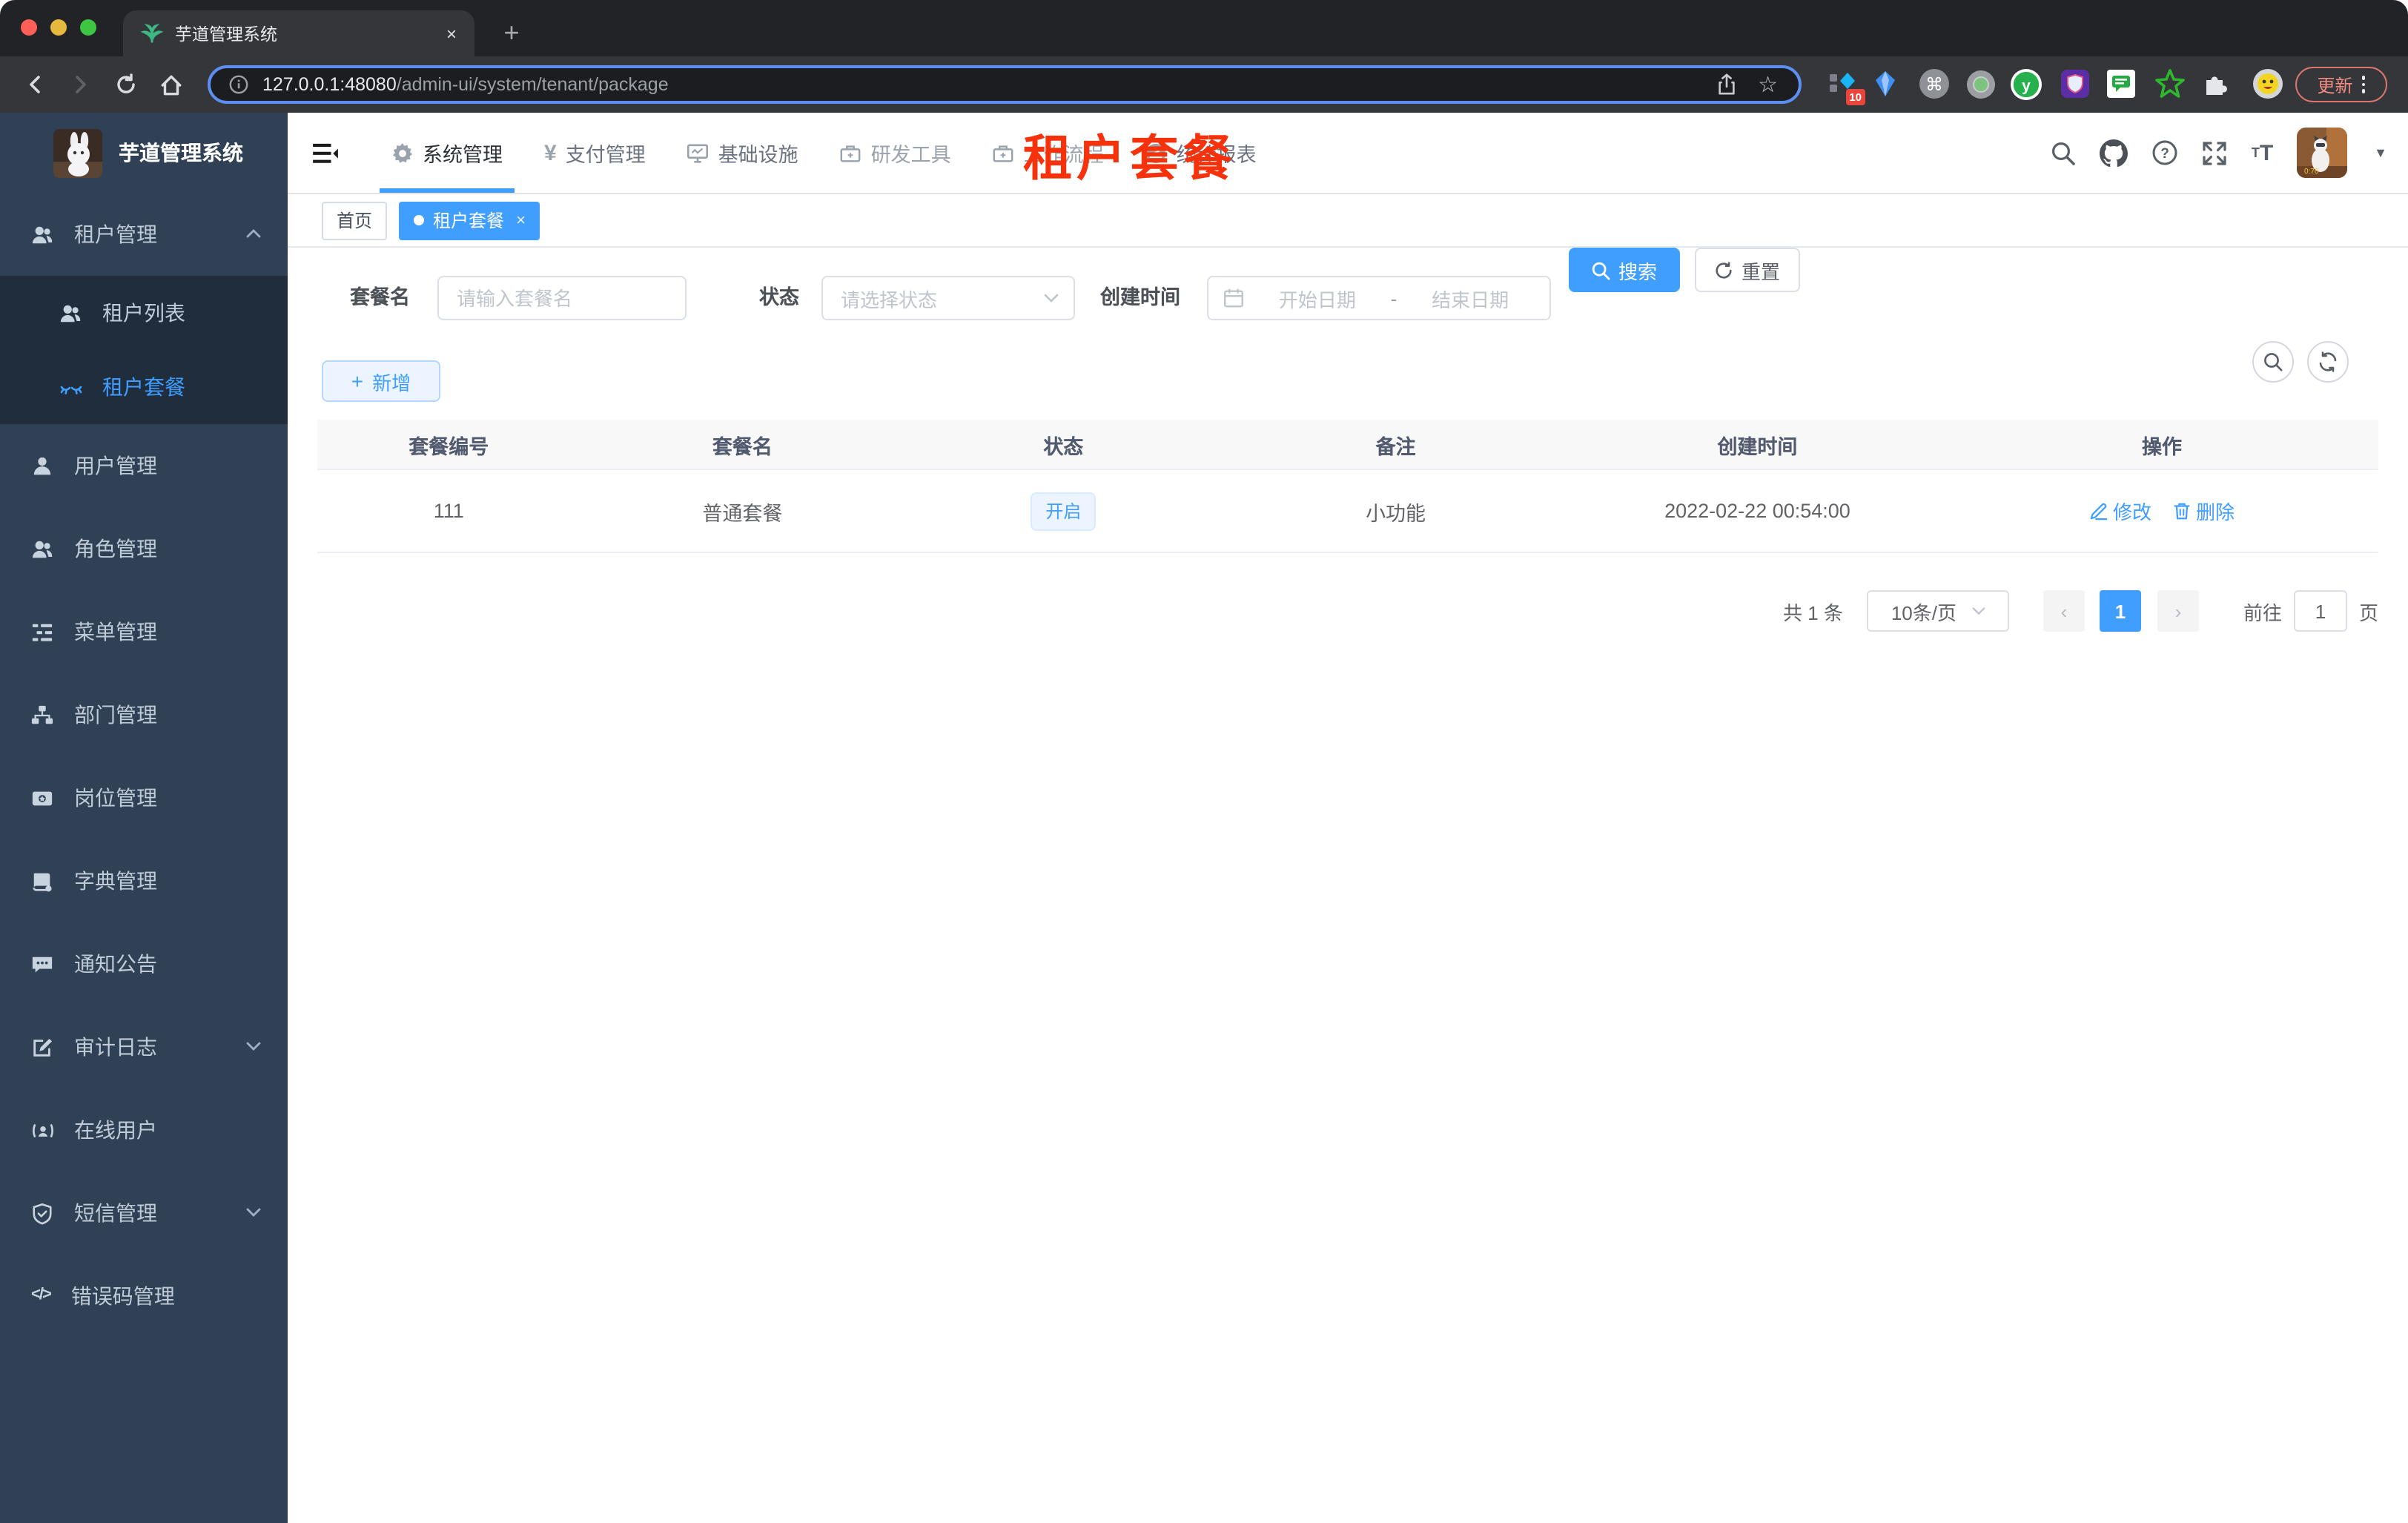 This screenshot has width=2408, height=1523. What do you see at coordinates (2322, 153) in the screenshot?
I see `user-avatar: 0:70` at bounding box center [2322, 153].